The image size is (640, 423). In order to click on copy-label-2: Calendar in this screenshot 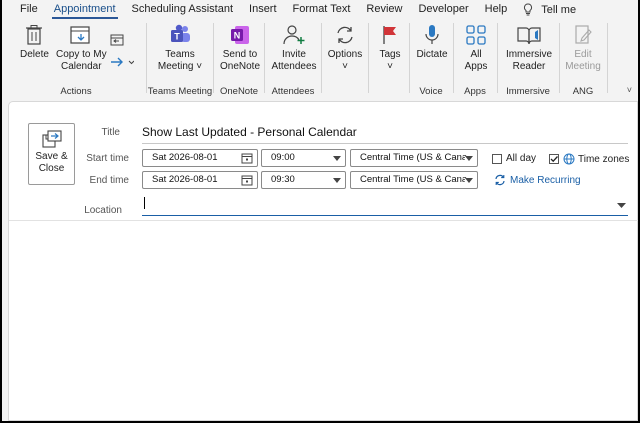, I will do `click(81, 66)`.